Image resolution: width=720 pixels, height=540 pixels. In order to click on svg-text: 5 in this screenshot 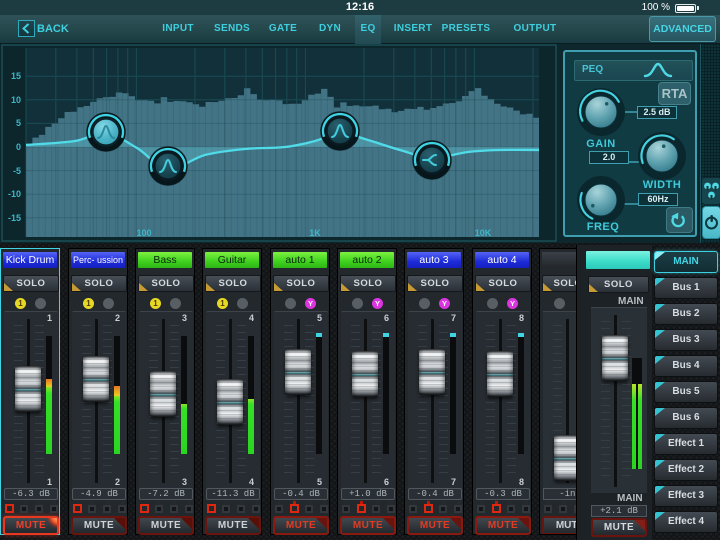, I will do `click(18, 123)`.